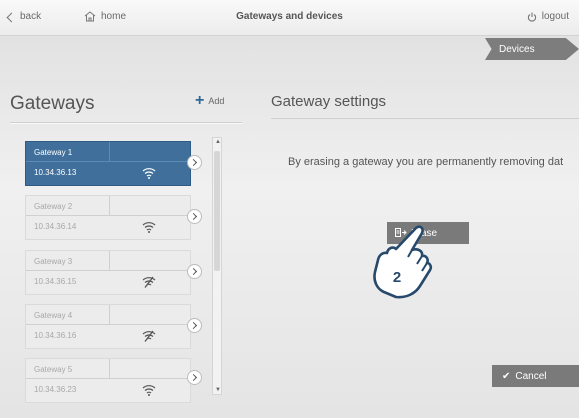  Describe the element at coordinates (55, 389) in the screenshot. I see `gateway-ip: 10.34.36.23` at that location.